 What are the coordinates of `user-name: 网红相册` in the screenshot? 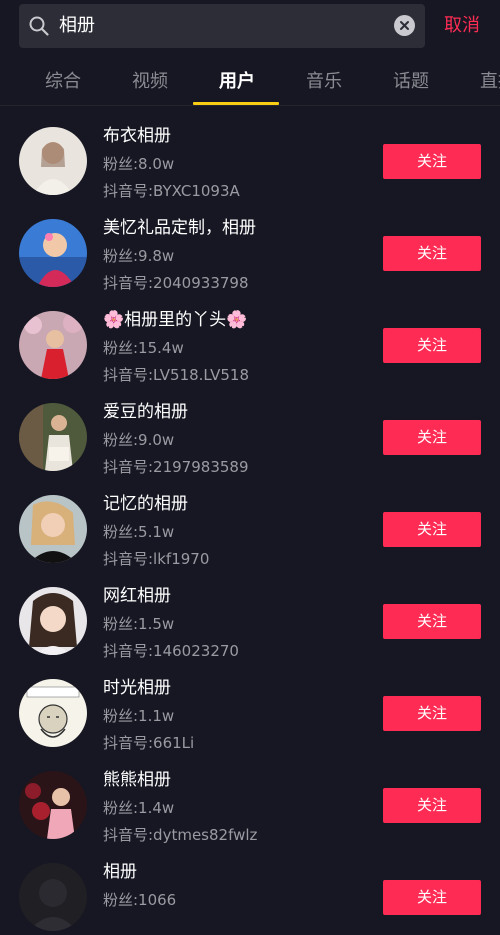 It's located at (137, 596).